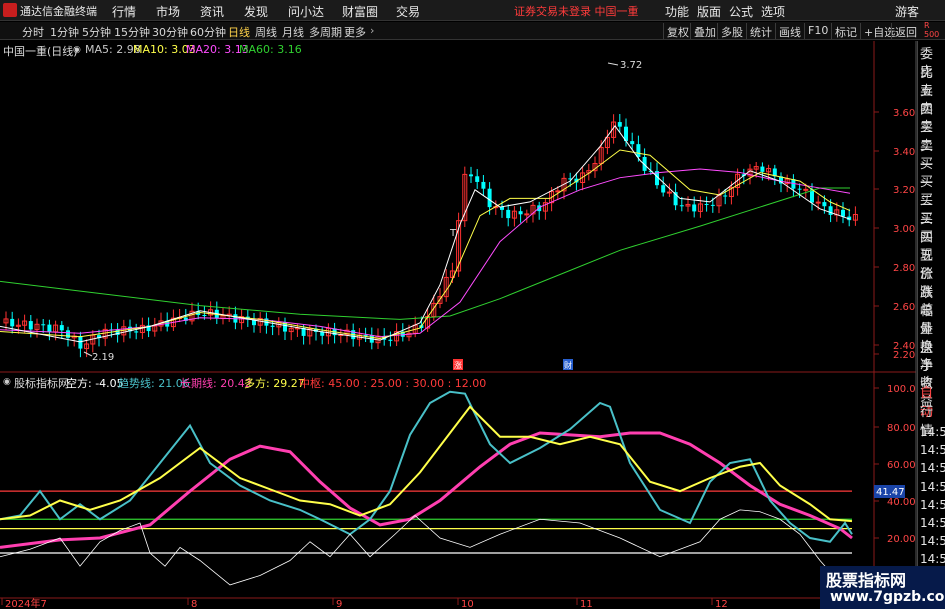 This screenshot has width=945, height=609. I want to click on longterm-label: 长期线: 20.42, so click(216, 383).